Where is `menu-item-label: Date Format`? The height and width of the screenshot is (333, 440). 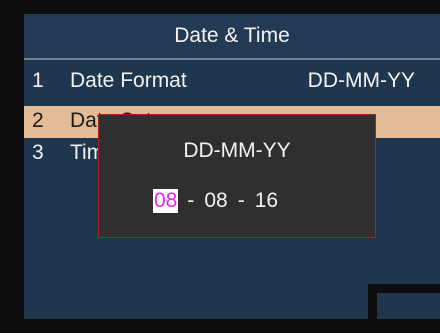 menu-item-label: Date Format is located at coordinates (128, 80).